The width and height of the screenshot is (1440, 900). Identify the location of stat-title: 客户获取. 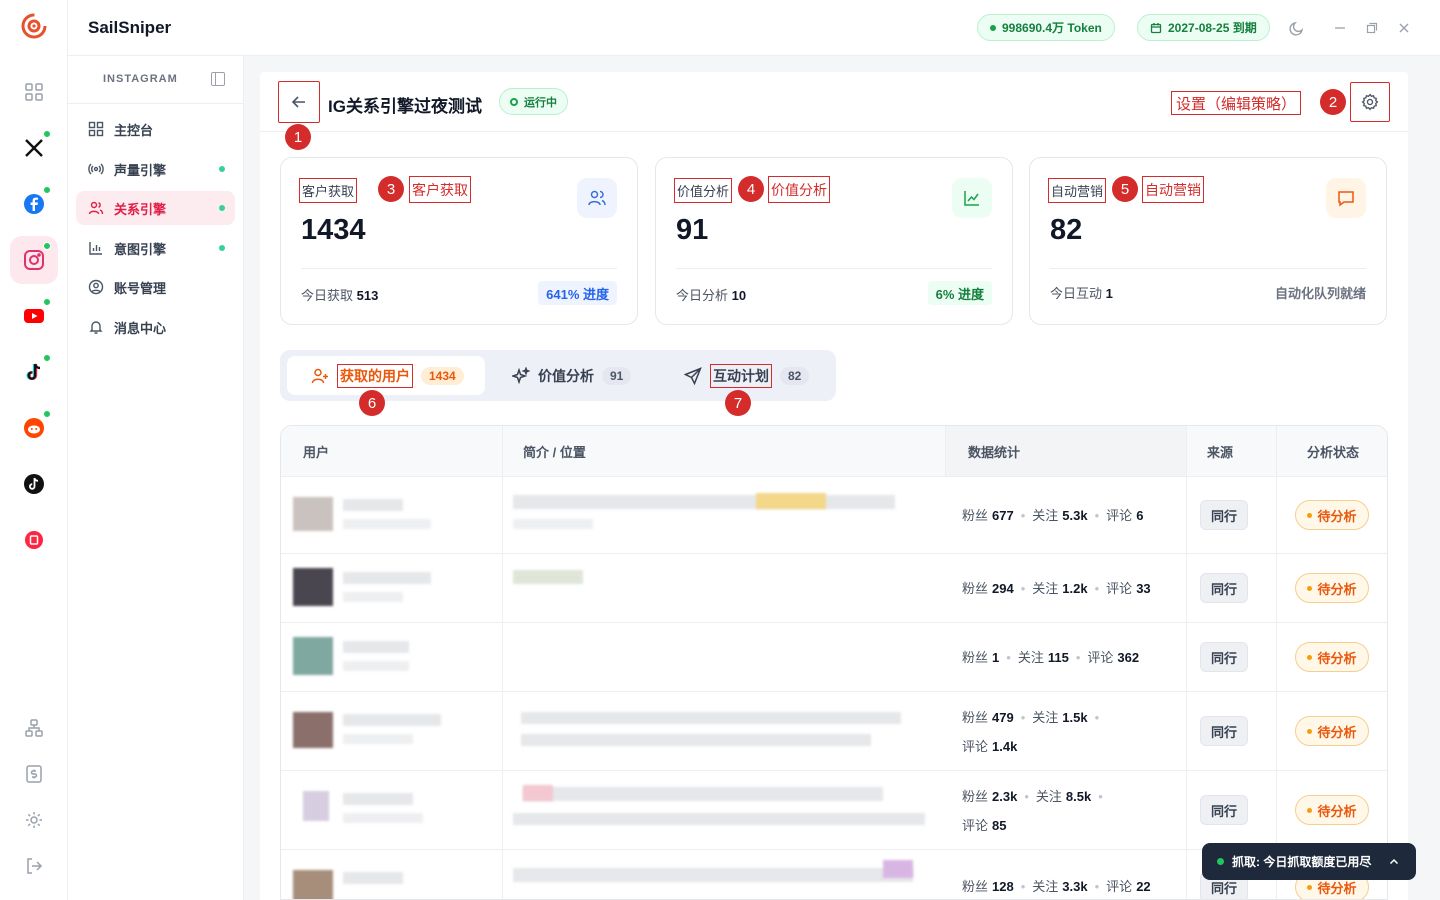
(328, 190).